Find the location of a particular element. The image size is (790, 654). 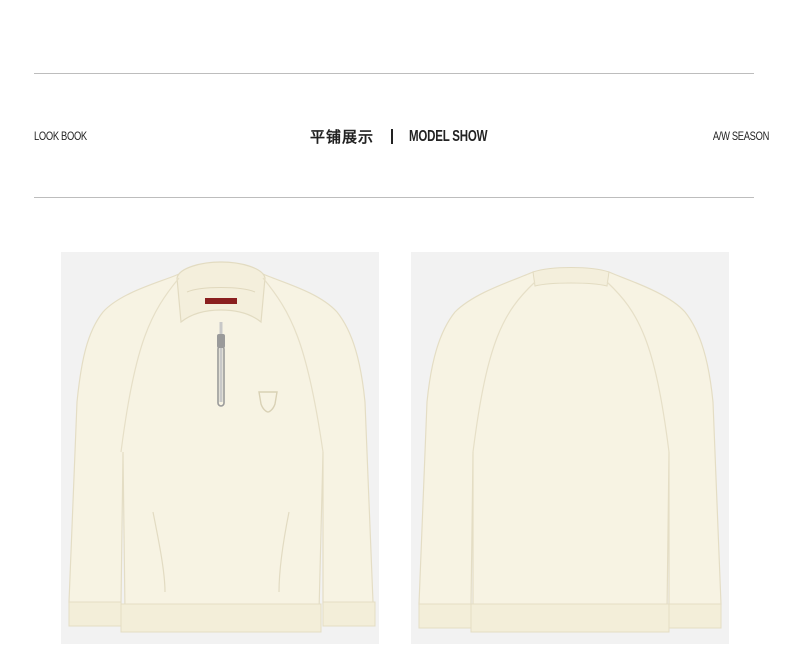

section-title: 平铺展示 MODEL SHOW is located at coordinates (414, 136).